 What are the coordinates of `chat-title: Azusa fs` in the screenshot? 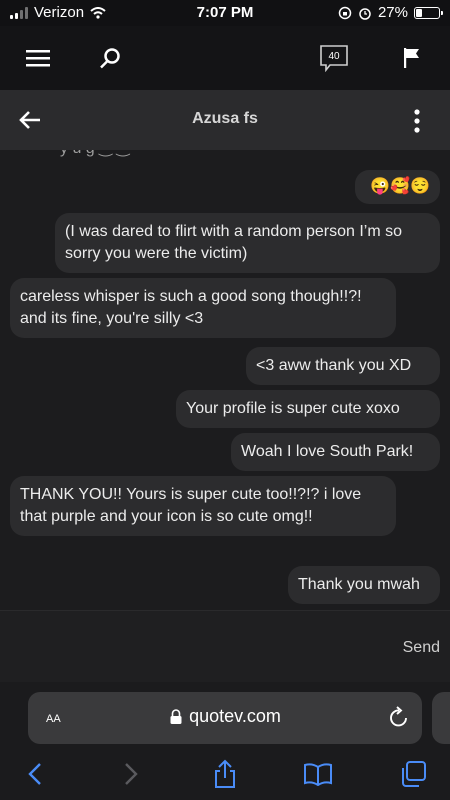 It's located at (225, 118).